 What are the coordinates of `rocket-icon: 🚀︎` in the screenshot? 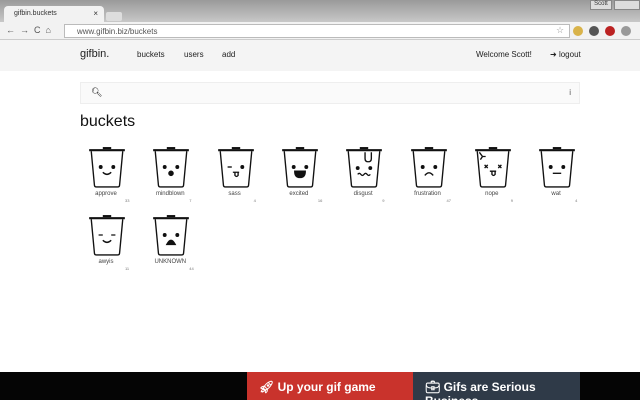 It's located at (268, 387).